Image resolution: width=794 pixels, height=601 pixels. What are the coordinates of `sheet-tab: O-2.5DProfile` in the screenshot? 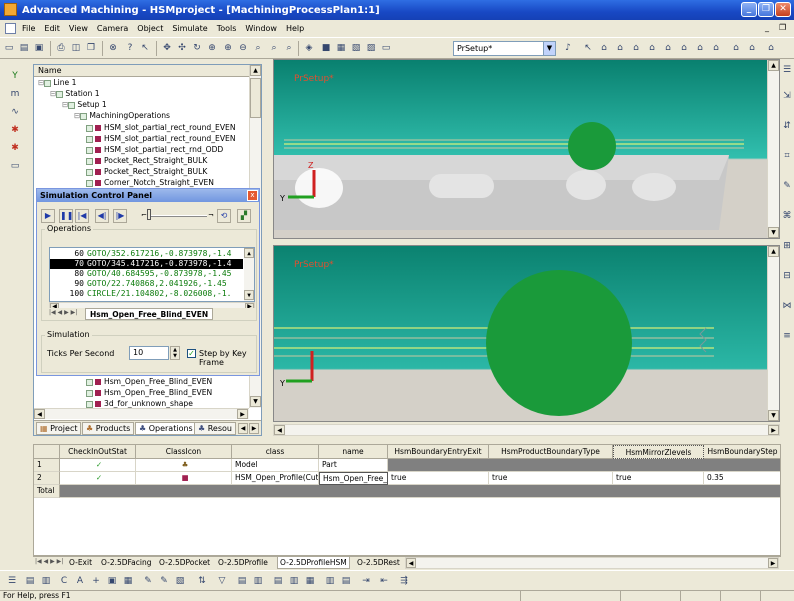 It's located at (243, 563).